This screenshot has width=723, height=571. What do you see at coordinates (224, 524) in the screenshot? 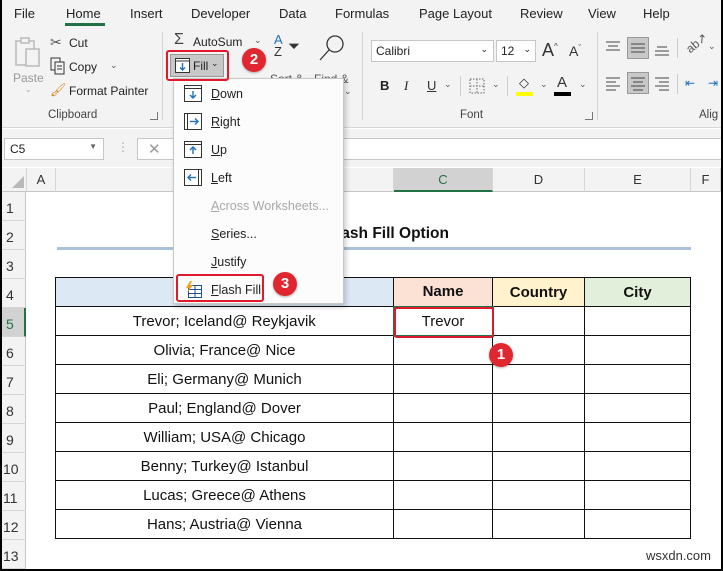
I see `cell-source: Hans; Austria@ Vienna` at bounding box center [224, 524].